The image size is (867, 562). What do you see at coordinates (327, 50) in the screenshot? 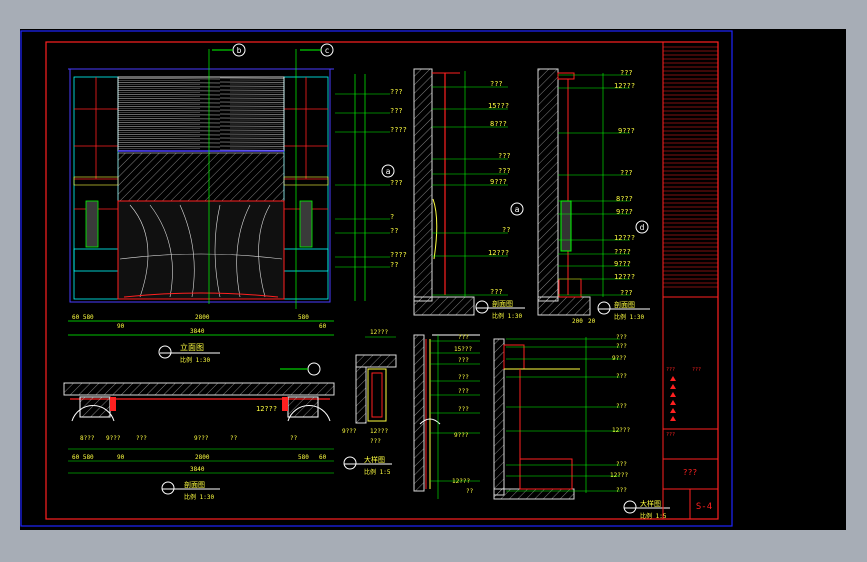
I see `elev-mark-c: c` at bounding box center [327, 50].